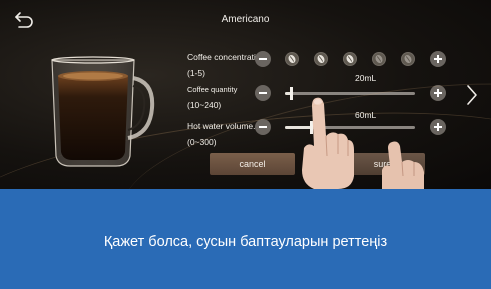 This screenshot has width=491, height=289. Describe the element at coordinates (263, 93) in the screenshot. I see `quantity-decrease-button` at that location.